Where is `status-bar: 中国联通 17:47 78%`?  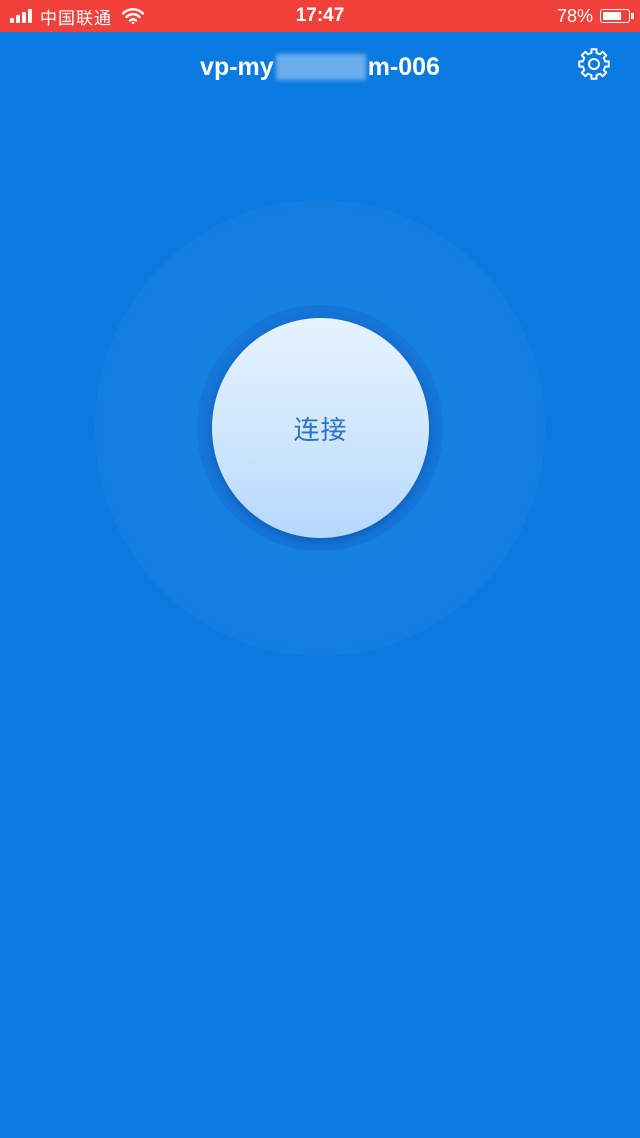
status-bar: 中国联通 17:47 78% is located at coordinates (320, 16).